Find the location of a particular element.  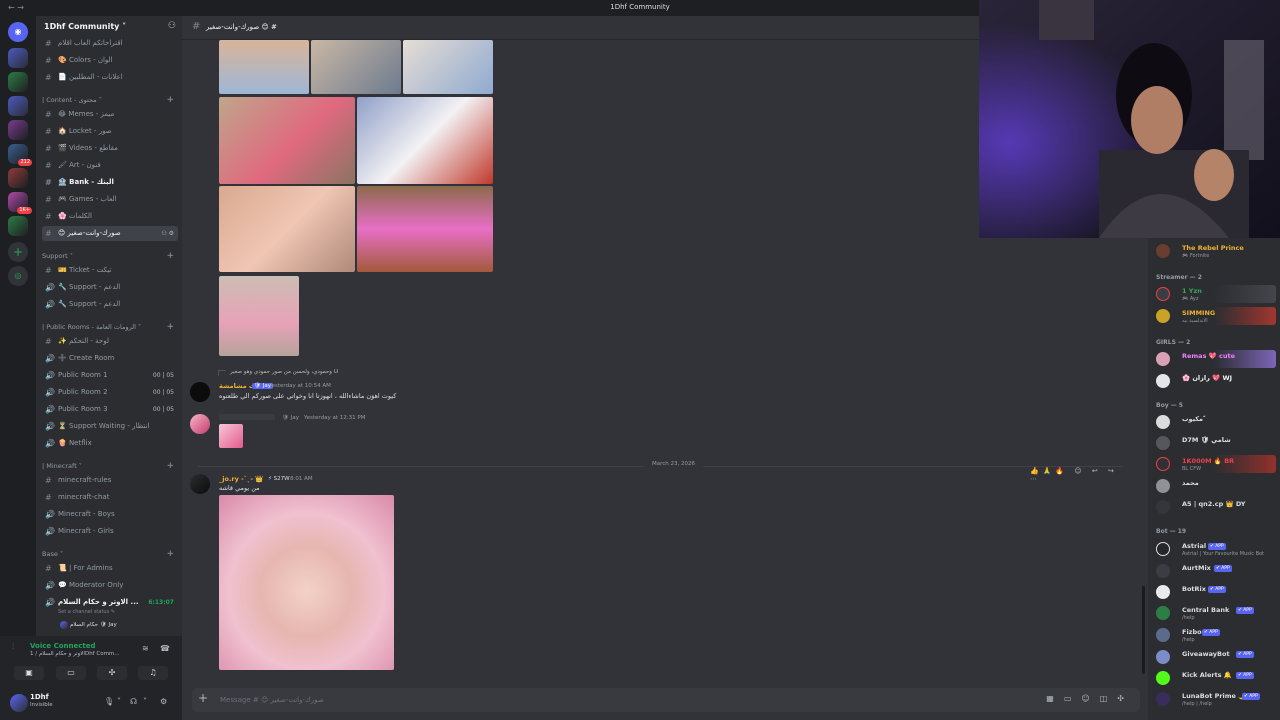

member-item: AurtMix ✔ APP is located at coordinates (1216, 571).